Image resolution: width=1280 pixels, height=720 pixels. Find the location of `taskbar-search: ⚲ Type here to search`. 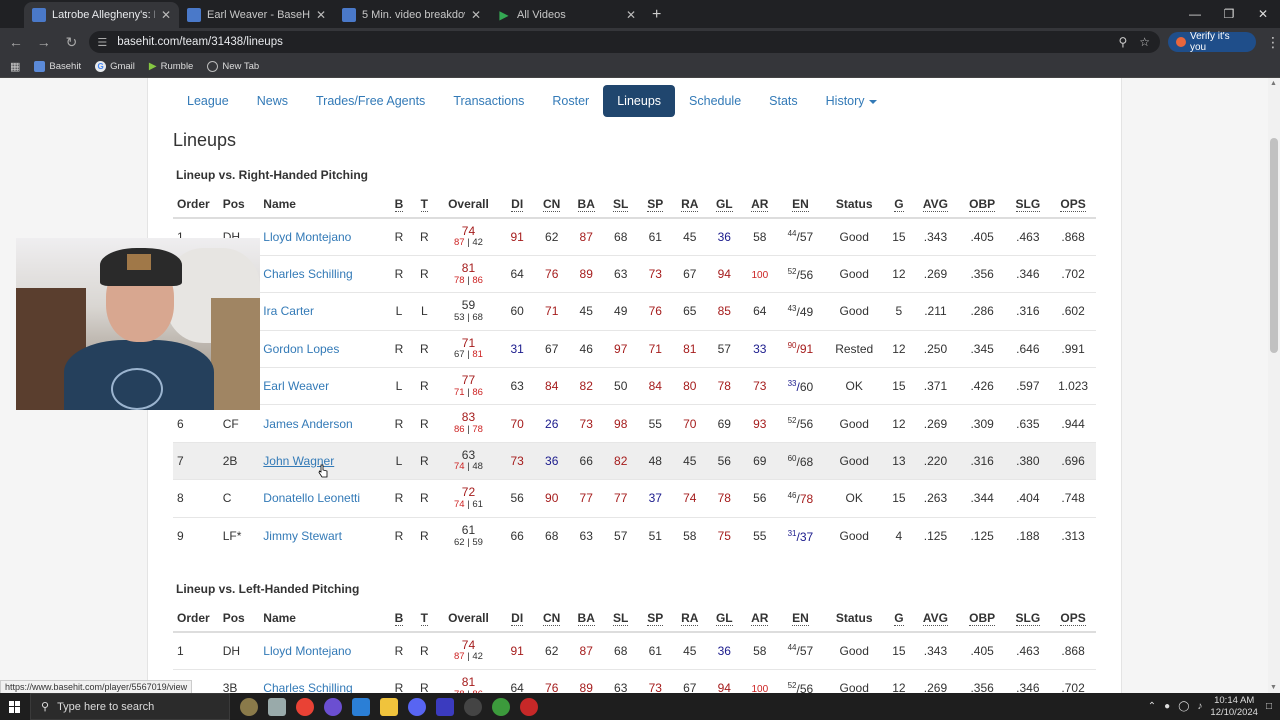

taskbar-search: ⚲ Type here to search is located at coordinates (130, 706).